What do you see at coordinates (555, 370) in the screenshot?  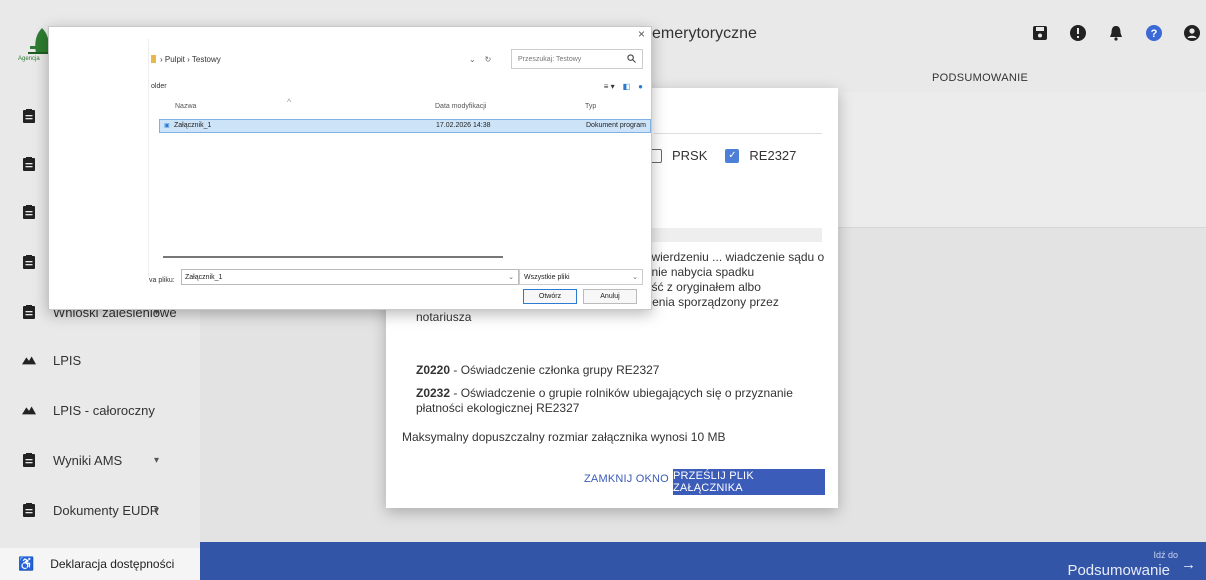 I see `attachment-text: - Oświadczenie członka grupy RE2327` at bounding box center [555, 370].